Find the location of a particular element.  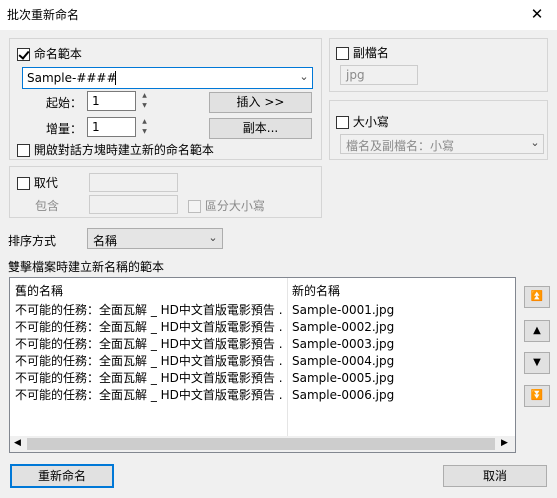

up-icon: ▲ is located at coordinates (537, 330).